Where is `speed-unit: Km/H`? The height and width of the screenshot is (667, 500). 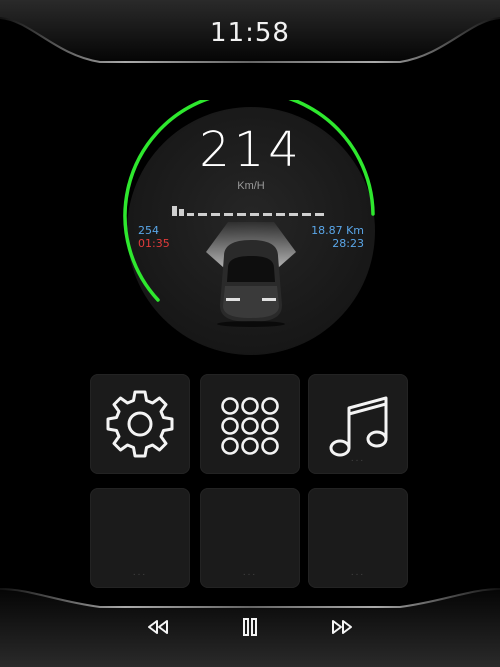 speed-unit: Km/H is located at coordinates (251, 186).